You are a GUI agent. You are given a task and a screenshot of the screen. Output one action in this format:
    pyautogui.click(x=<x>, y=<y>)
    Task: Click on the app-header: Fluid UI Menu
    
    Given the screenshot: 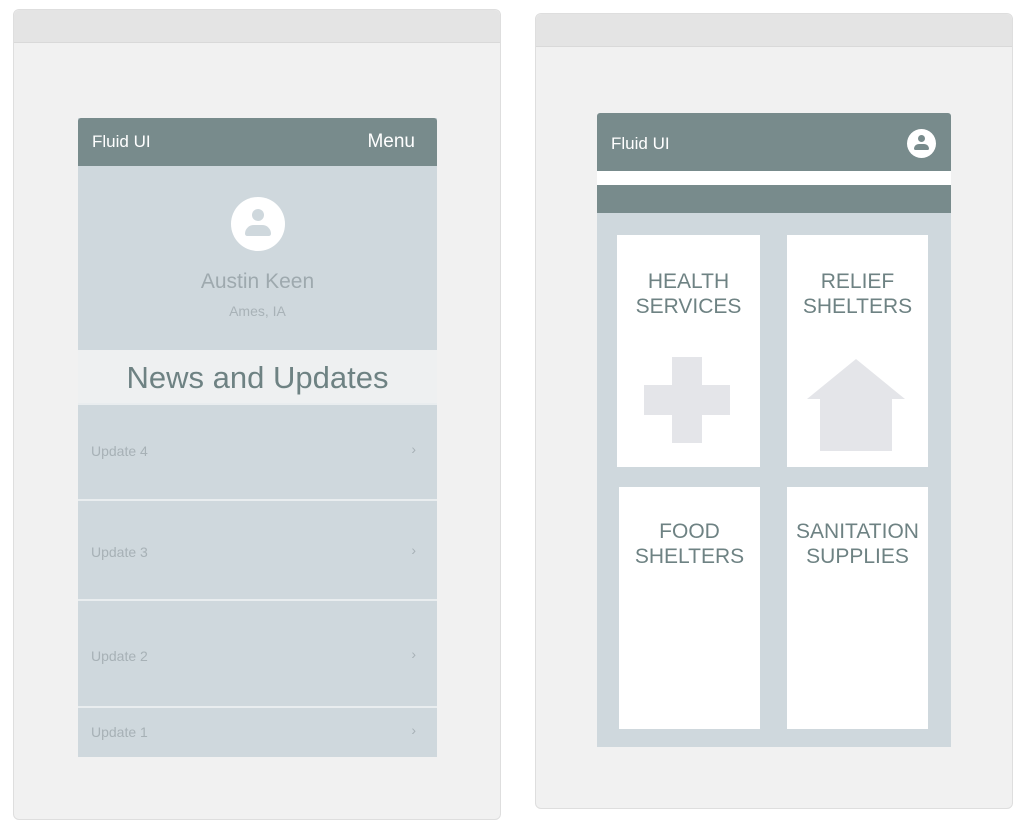 What is the action you would take?
    pyautogui.click(x=257, y=142)
    